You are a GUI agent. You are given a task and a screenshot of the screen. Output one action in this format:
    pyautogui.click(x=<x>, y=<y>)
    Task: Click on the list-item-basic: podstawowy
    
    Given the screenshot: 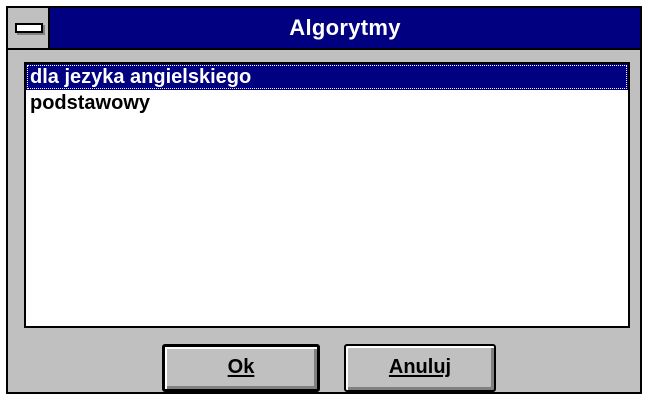 What is the action you would take?
    pyautogui.click(x=327, y=103)
    